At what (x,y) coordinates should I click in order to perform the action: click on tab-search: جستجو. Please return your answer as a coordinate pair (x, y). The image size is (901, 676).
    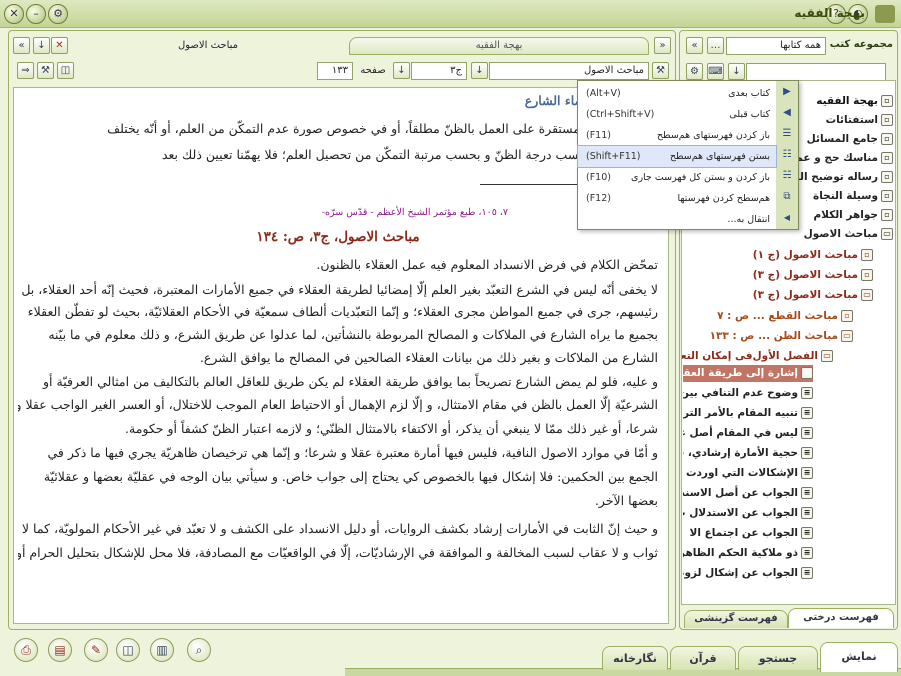
    Looking at the image, I should click on (778, 658).